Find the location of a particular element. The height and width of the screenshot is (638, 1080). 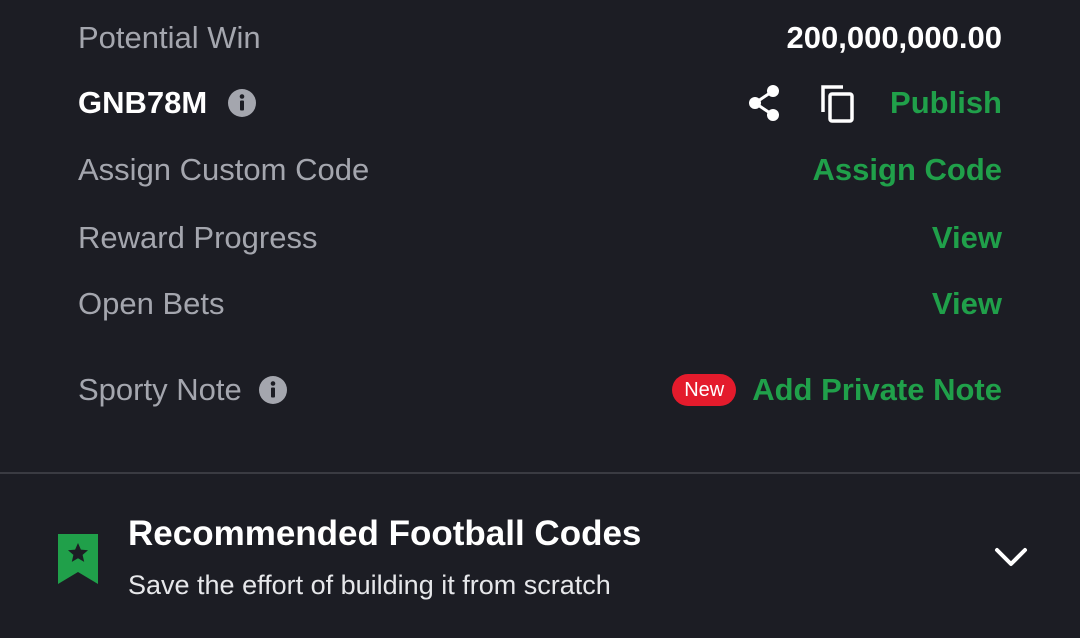

copy-icon is located at coordinates (837, 103).